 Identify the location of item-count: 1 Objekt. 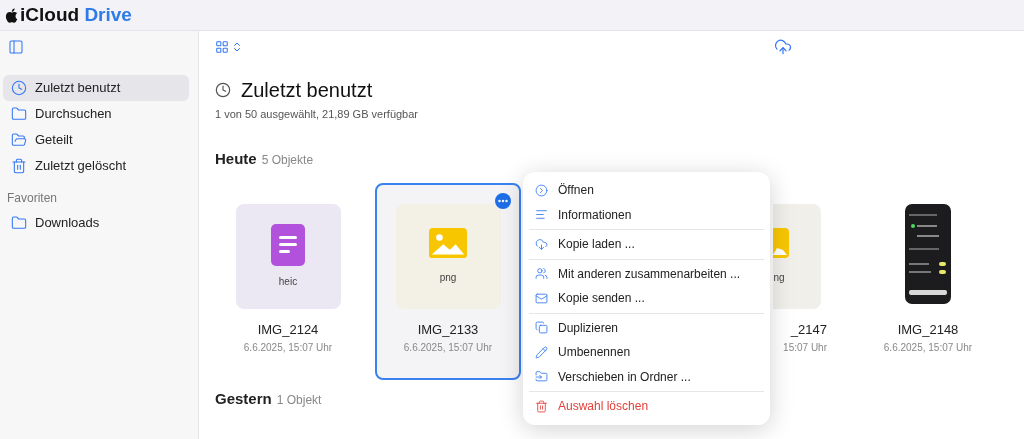
(299, 400).